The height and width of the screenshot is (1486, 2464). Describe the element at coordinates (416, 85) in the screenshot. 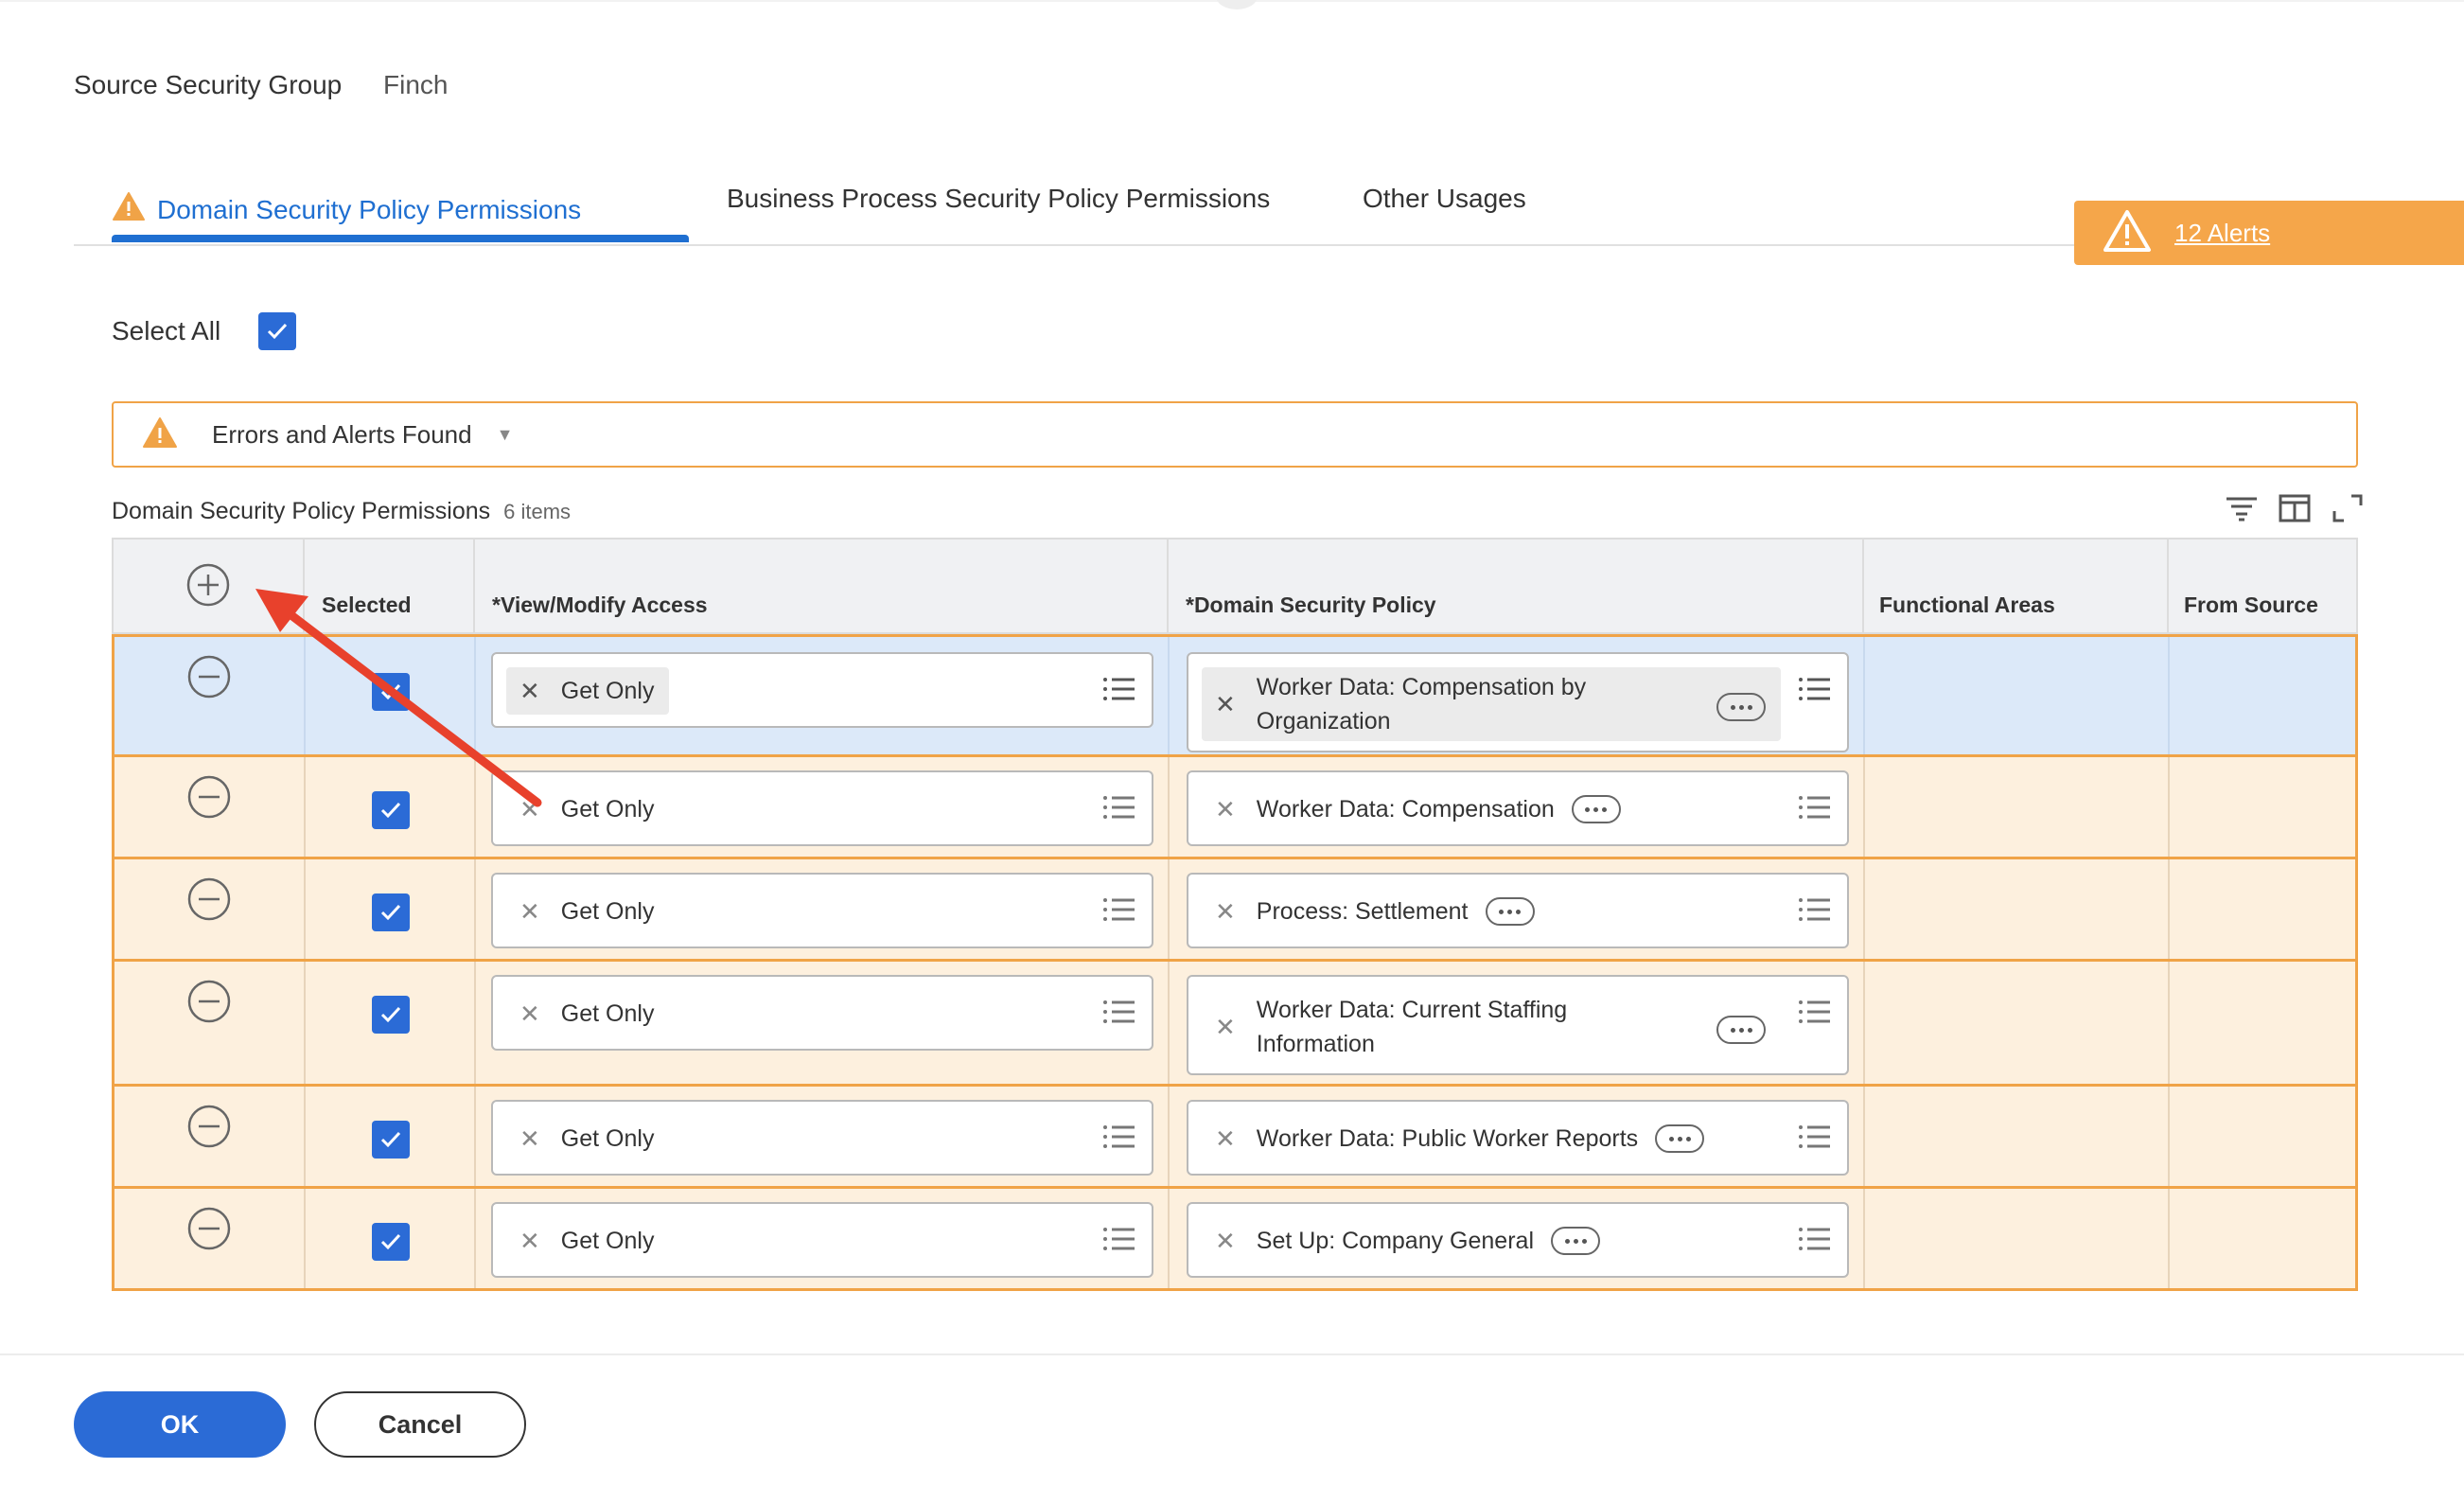

I see `source-value: Finch` at that location.